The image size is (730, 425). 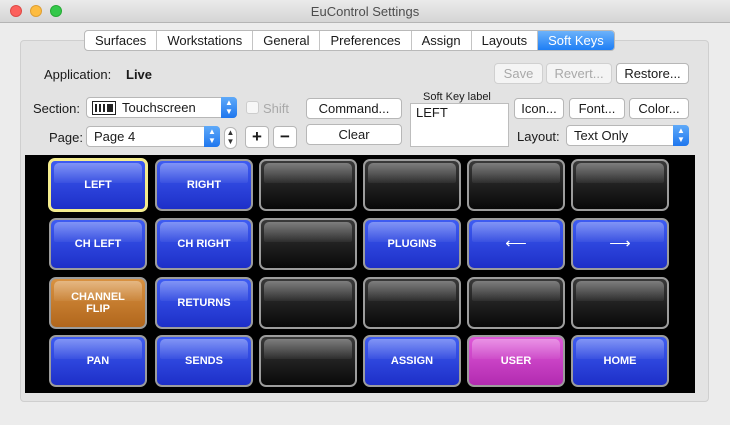 What do you see at coordinates (354, 134) in the screenshot?
I see `clear-button: Clear` at bounding box center [354, 134].